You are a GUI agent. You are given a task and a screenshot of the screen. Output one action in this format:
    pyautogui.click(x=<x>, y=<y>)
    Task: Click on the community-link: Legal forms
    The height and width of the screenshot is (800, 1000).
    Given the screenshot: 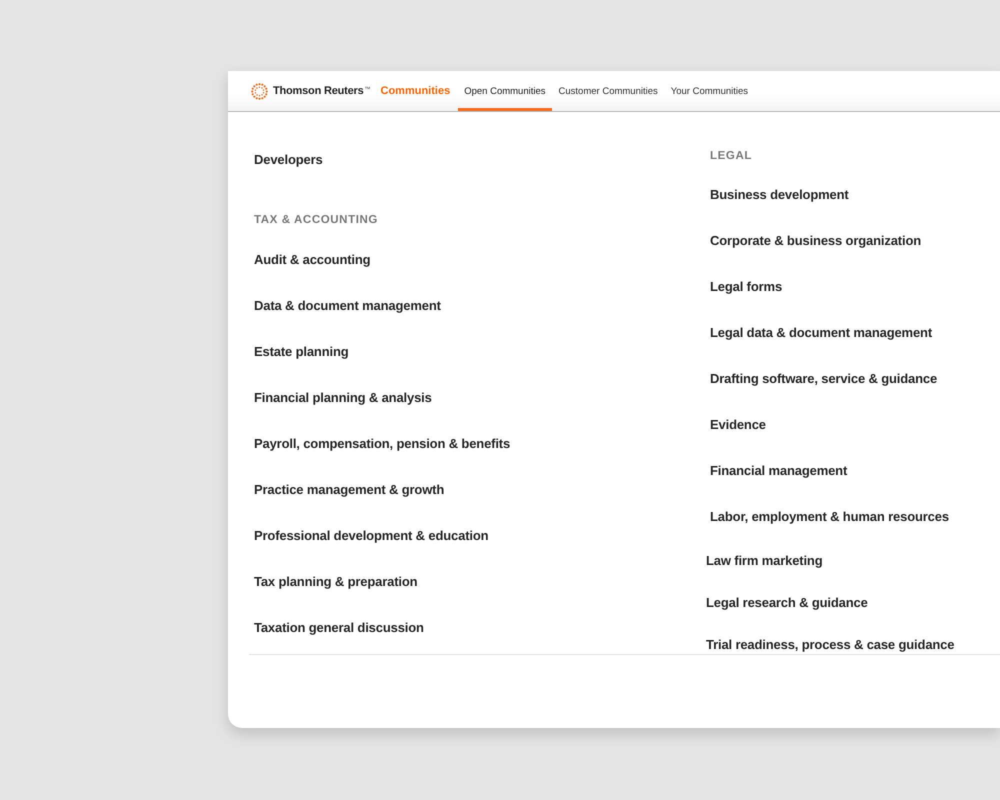 What is the action you would take?
    pyautogui.click(x=746, y=286)
    